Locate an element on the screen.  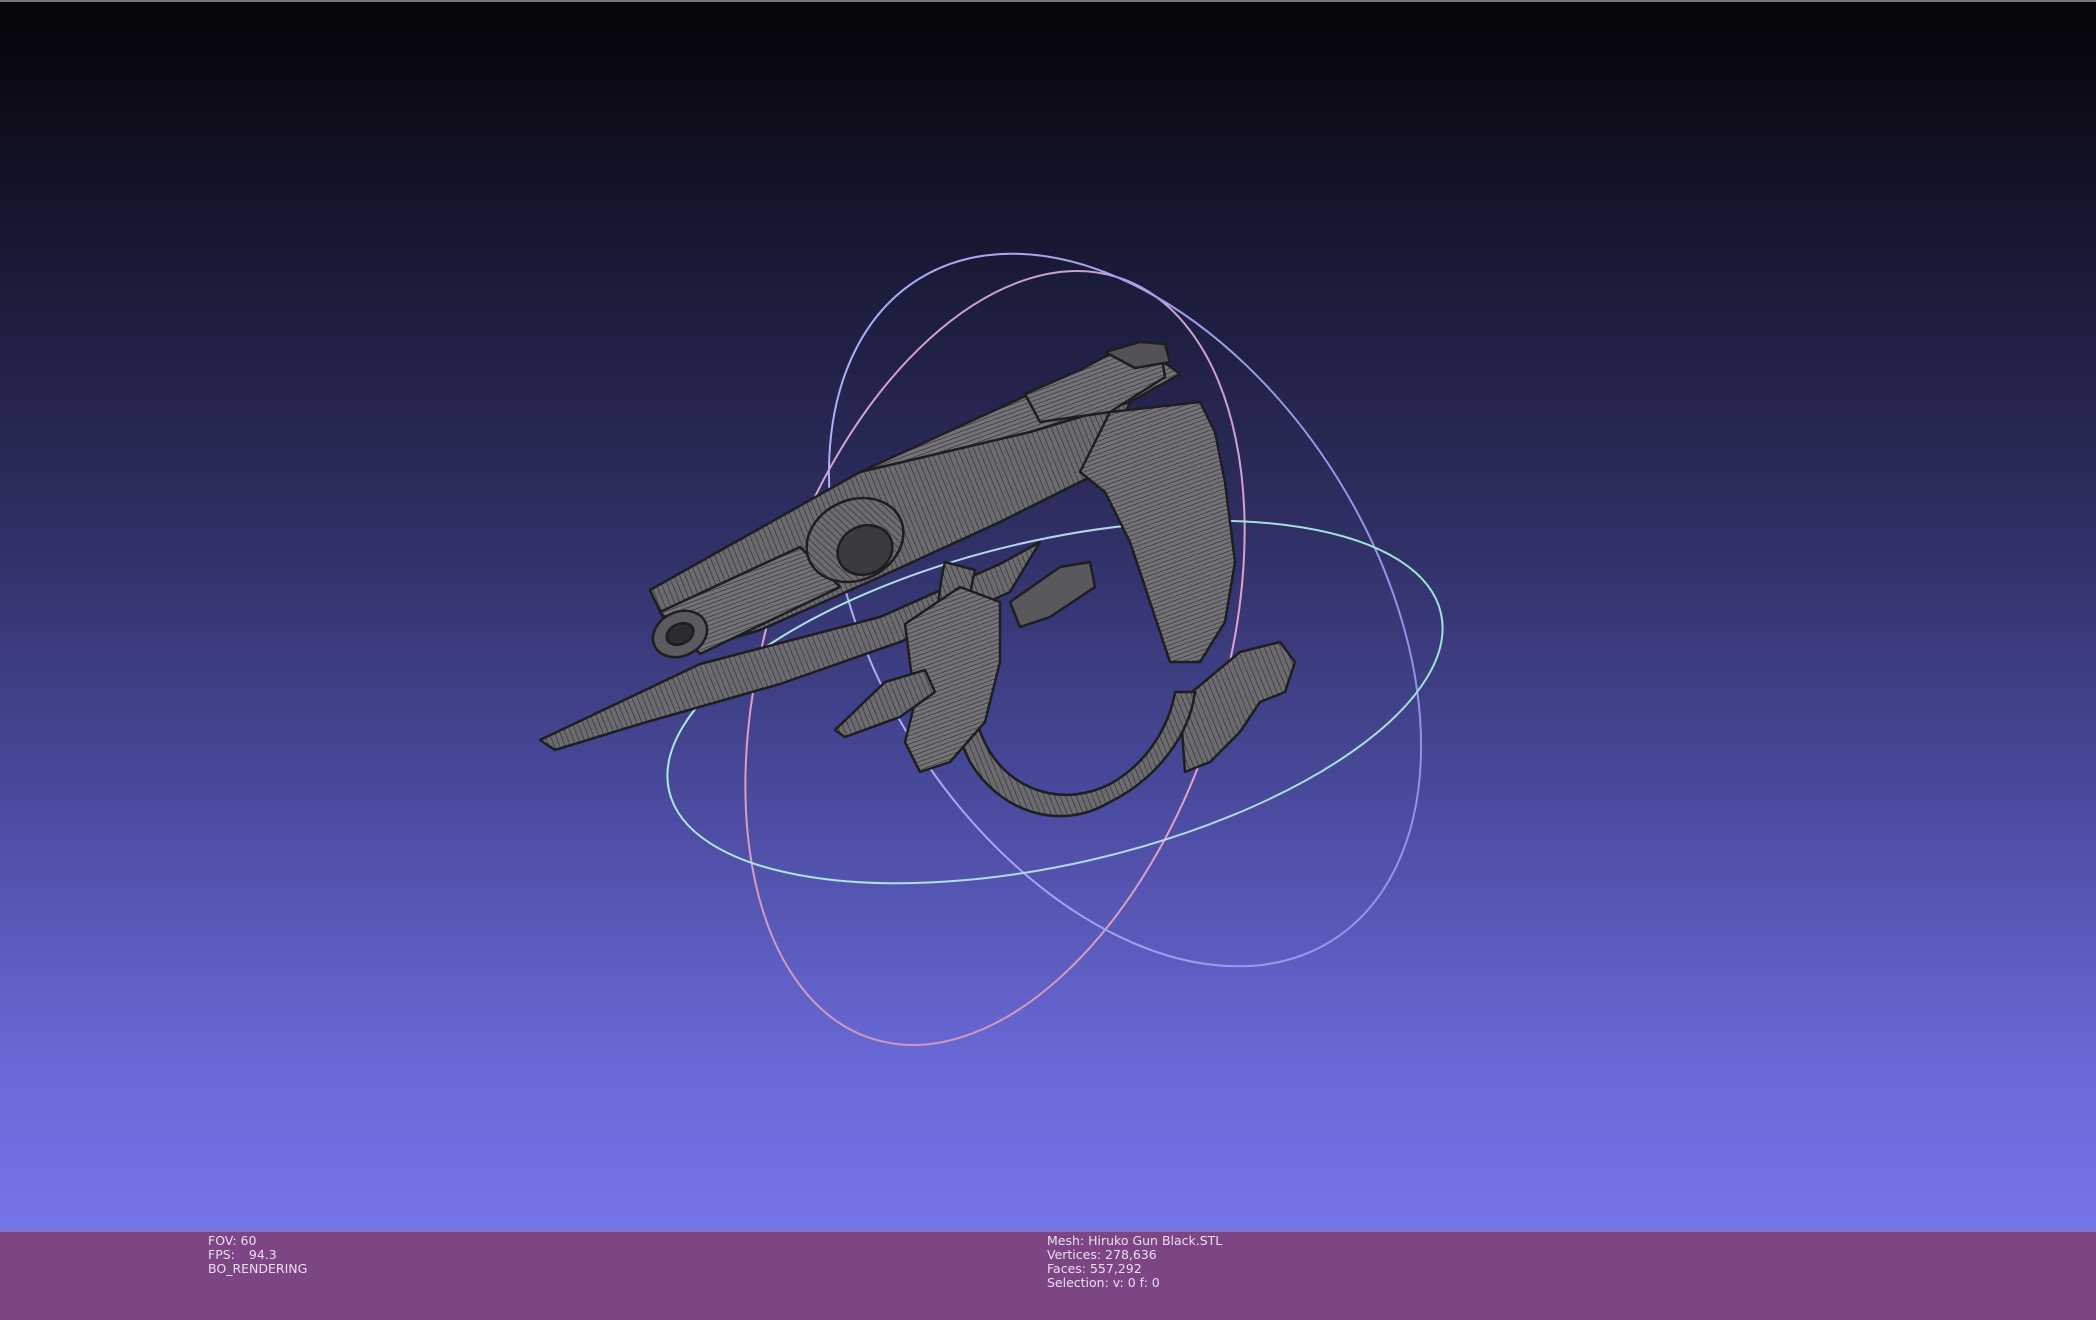
fov-readout: FOV: 60 is located at coordinates (232, 1240).